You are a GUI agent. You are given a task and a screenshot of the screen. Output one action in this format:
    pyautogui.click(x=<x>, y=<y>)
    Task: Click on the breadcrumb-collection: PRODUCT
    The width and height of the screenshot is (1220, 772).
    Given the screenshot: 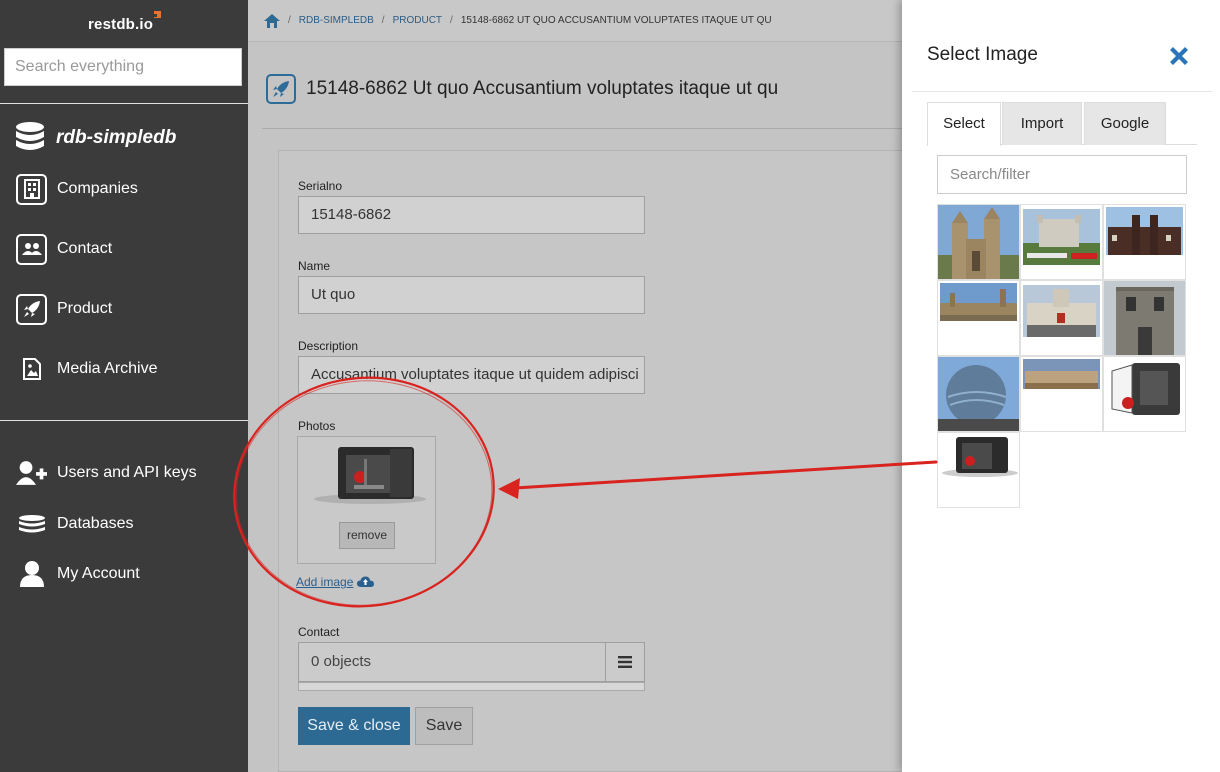 What is the action you would take?
    pyautogui.click(x=417, y=20)
    